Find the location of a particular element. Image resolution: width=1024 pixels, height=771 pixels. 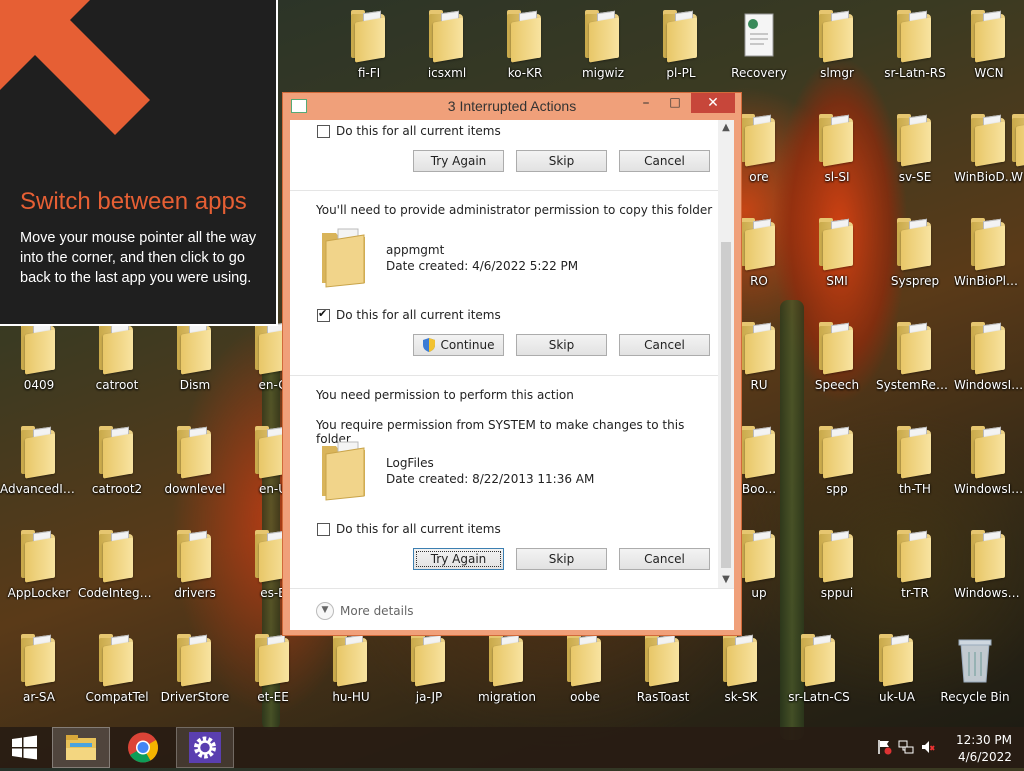

desktop-icon: W is located at coordinates (1017, 160).